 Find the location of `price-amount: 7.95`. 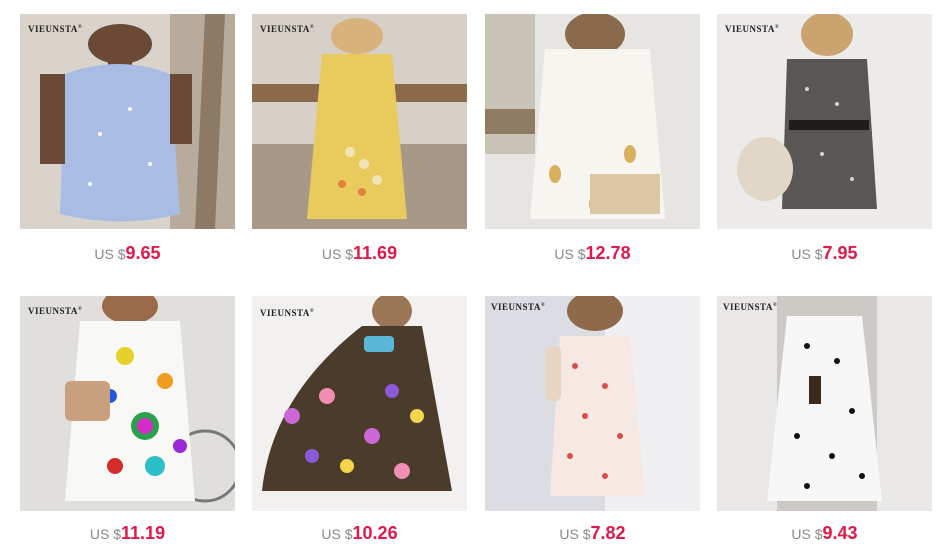

price-amount: 7.95 is located at coordinates (840, 253).